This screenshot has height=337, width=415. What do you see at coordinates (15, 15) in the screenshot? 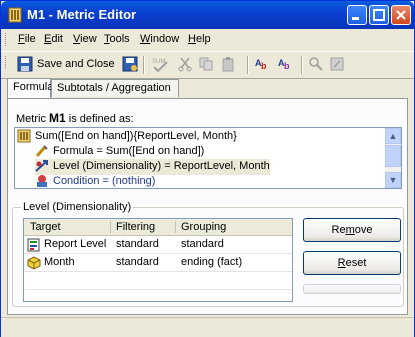
I see `metric-app-icon` at bounding box center [15, 15].